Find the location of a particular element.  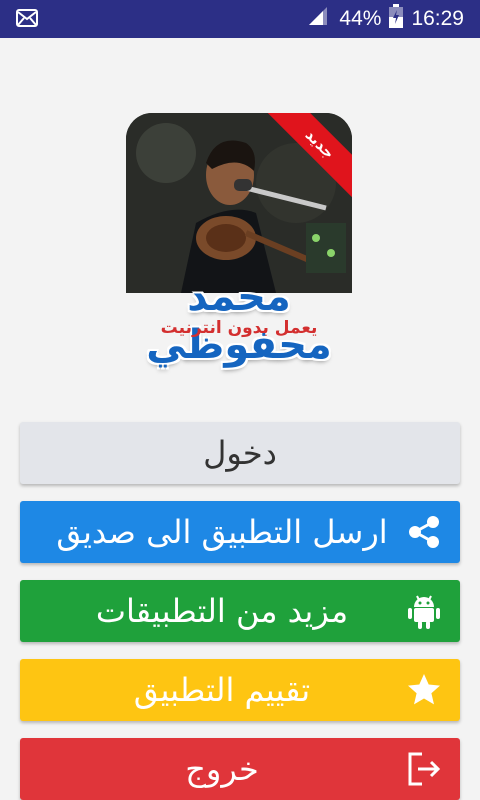

android-icon is located at coordinates (424, 611).